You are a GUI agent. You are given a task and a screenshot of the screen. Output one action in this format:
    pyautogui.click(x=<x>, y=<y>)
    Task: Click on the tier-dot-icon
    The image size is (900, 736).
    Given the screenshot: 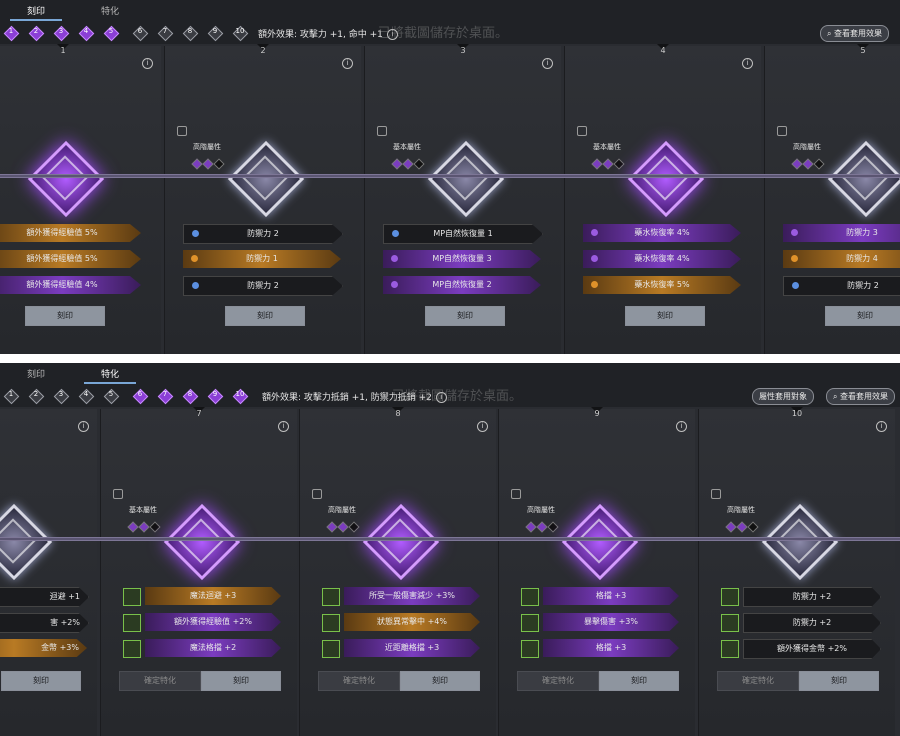 What is the action you would take?
    pyautogui.click(x=133, y=527)
    